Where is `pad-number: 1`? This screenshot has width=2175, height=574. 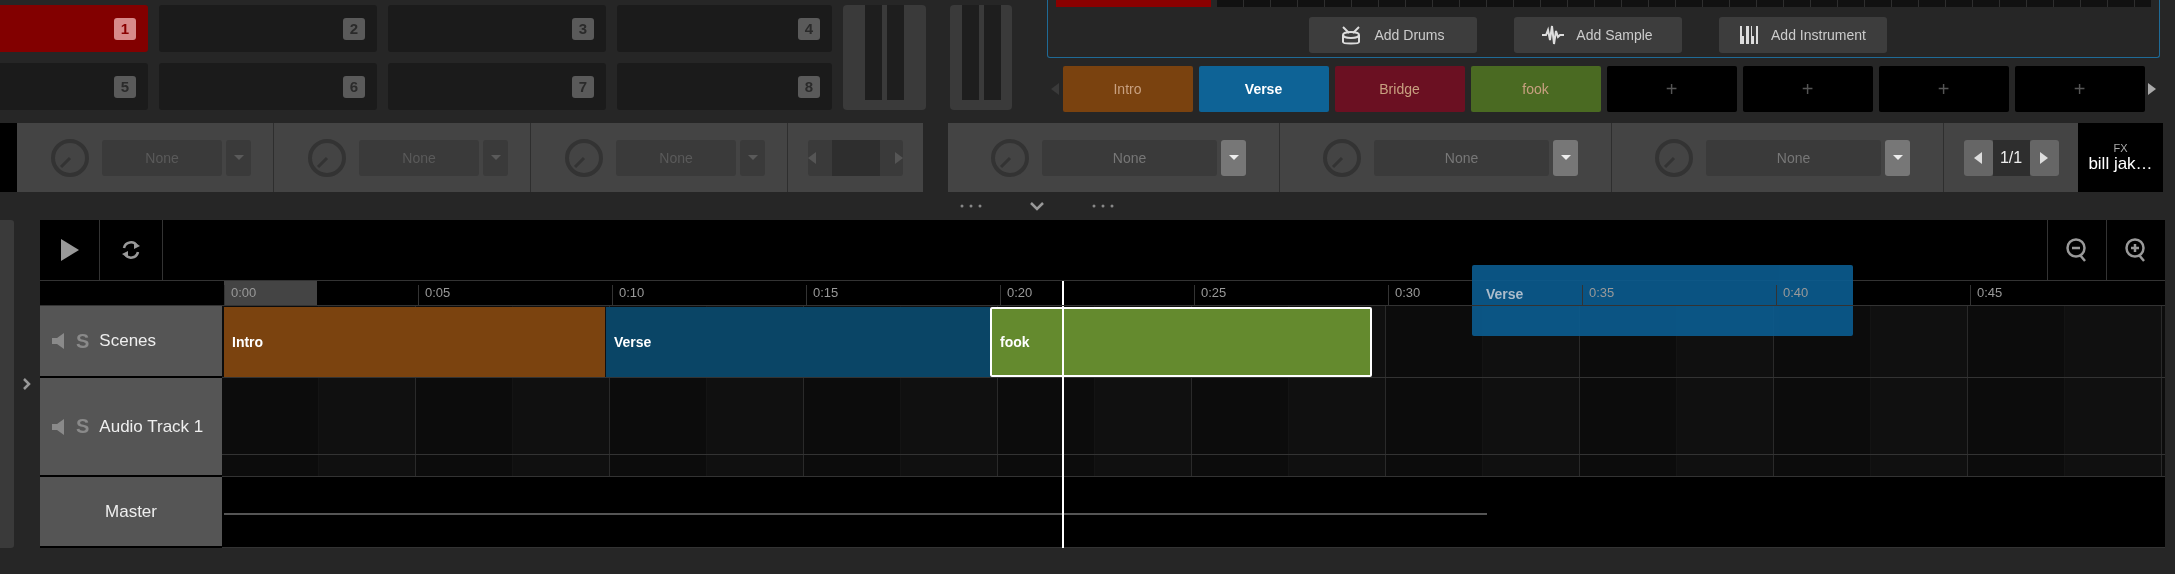 pad-number: 1 is located at coordinates (125, 28).